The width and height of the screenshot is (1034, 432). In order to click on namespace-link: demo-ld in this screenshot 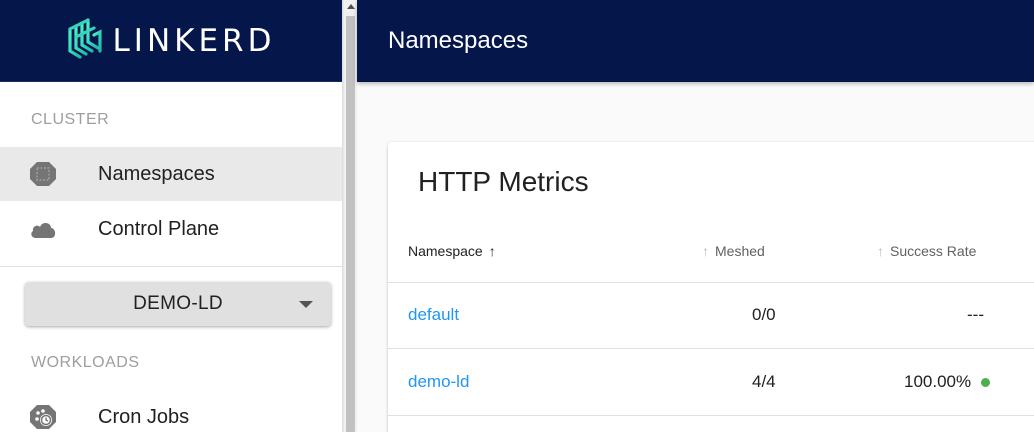, I will do `click(438, 382)`.